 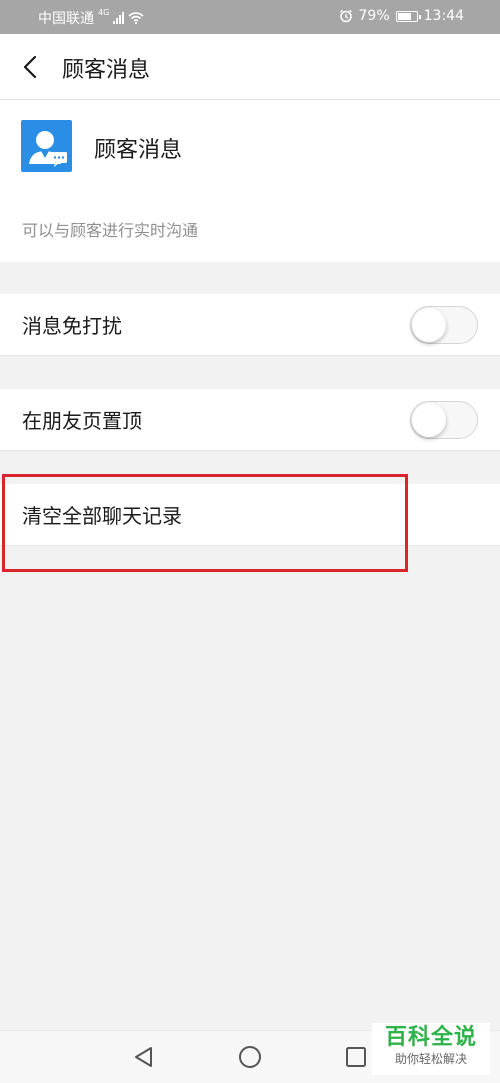 What do you see at coordinates (82, 421) in the screenshot?
I see `setting-label-pin-to-top: 在朋友页置顶` at bounding box center [82, 421].